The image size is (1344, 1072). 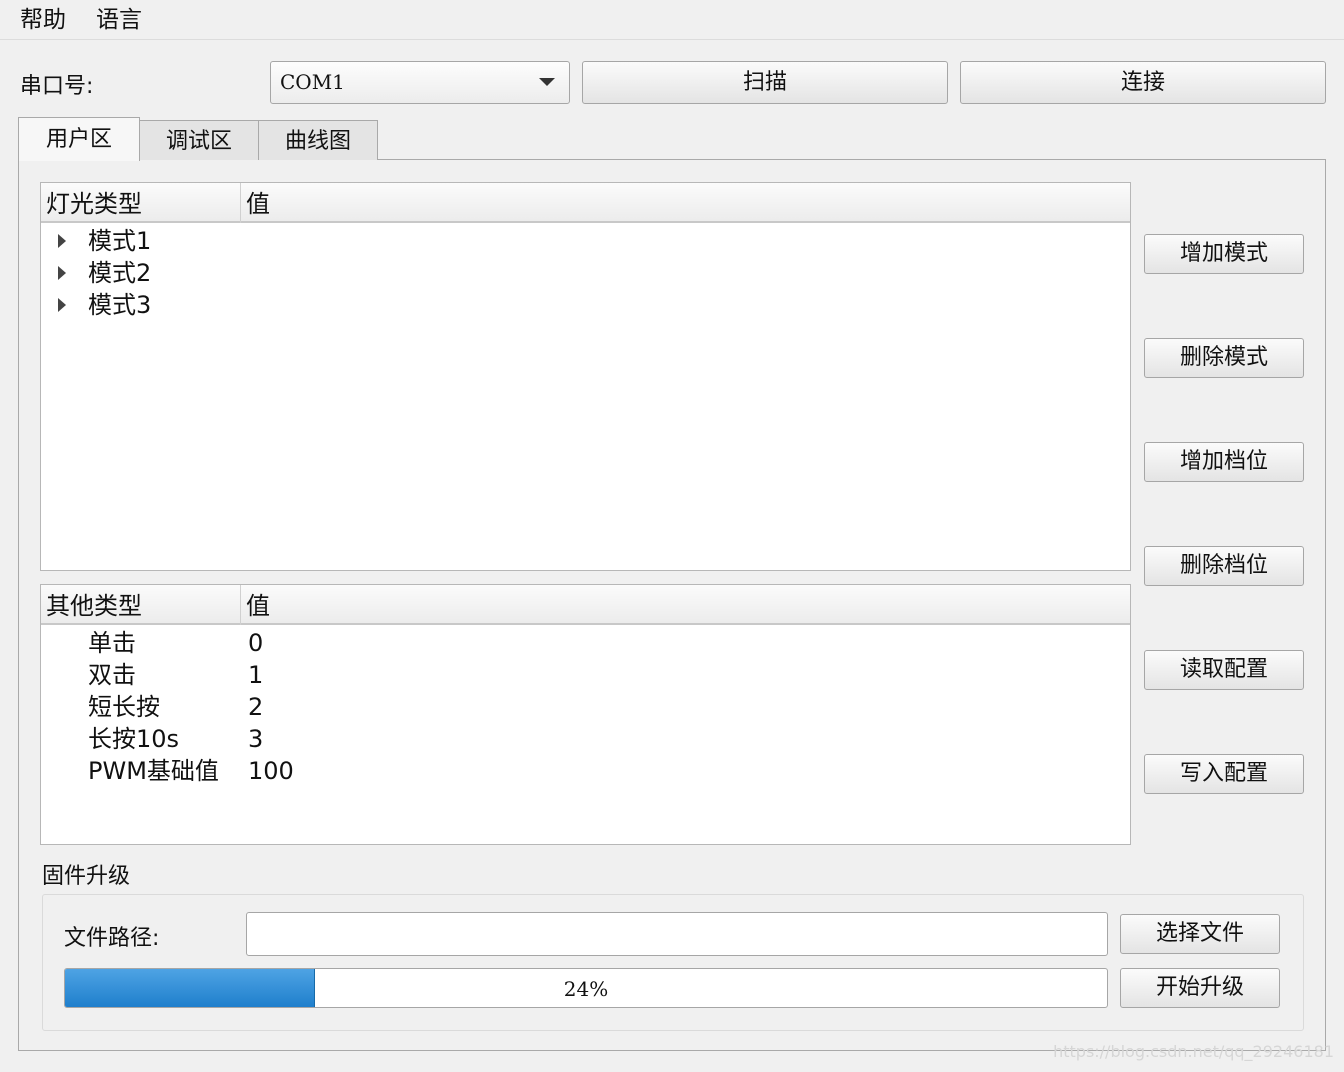 I want to click on tree-header: 灯光类型 值, so click(x=585, y=203).